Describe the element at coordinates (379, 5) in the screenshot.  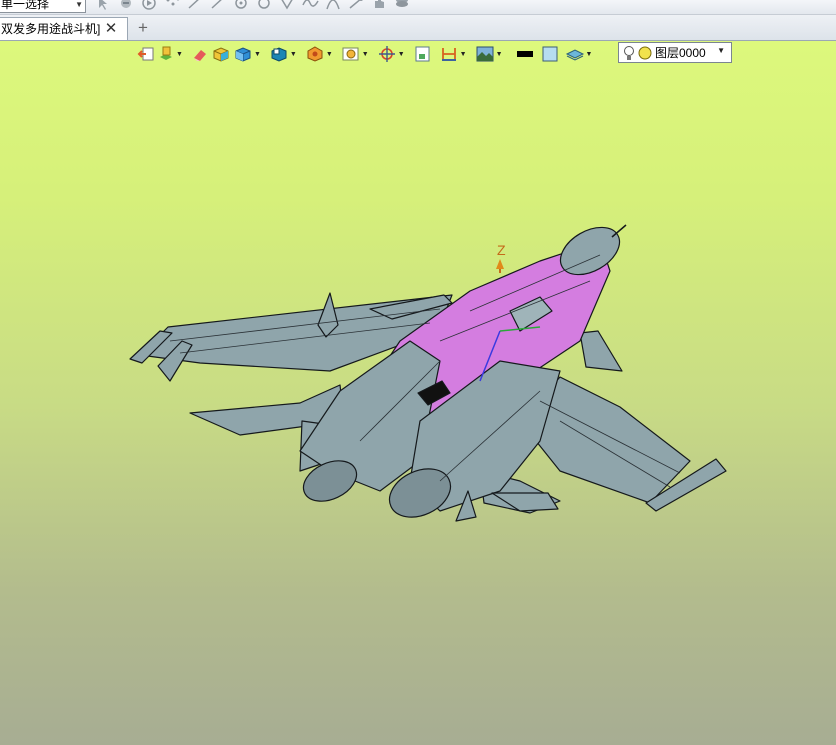
I see `hand-icon` at that location.